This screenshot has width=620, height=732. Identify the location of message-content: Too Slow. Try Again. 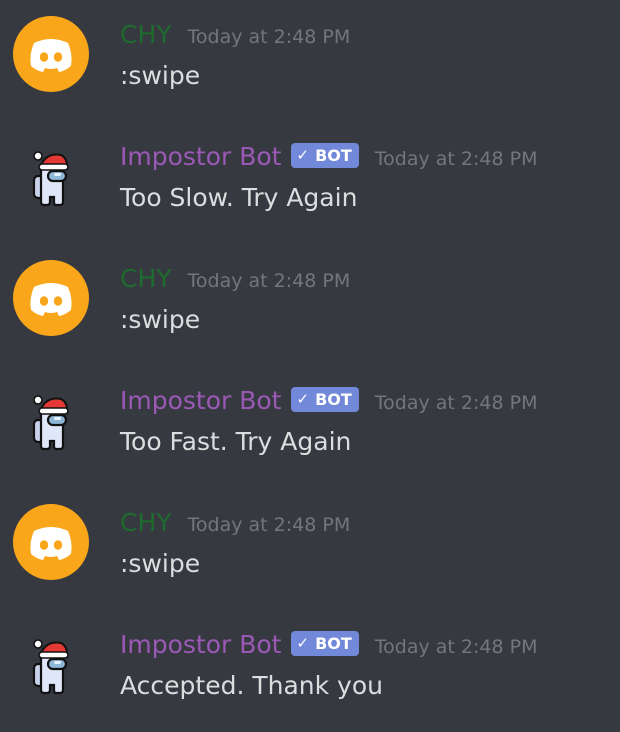
(239, 197).